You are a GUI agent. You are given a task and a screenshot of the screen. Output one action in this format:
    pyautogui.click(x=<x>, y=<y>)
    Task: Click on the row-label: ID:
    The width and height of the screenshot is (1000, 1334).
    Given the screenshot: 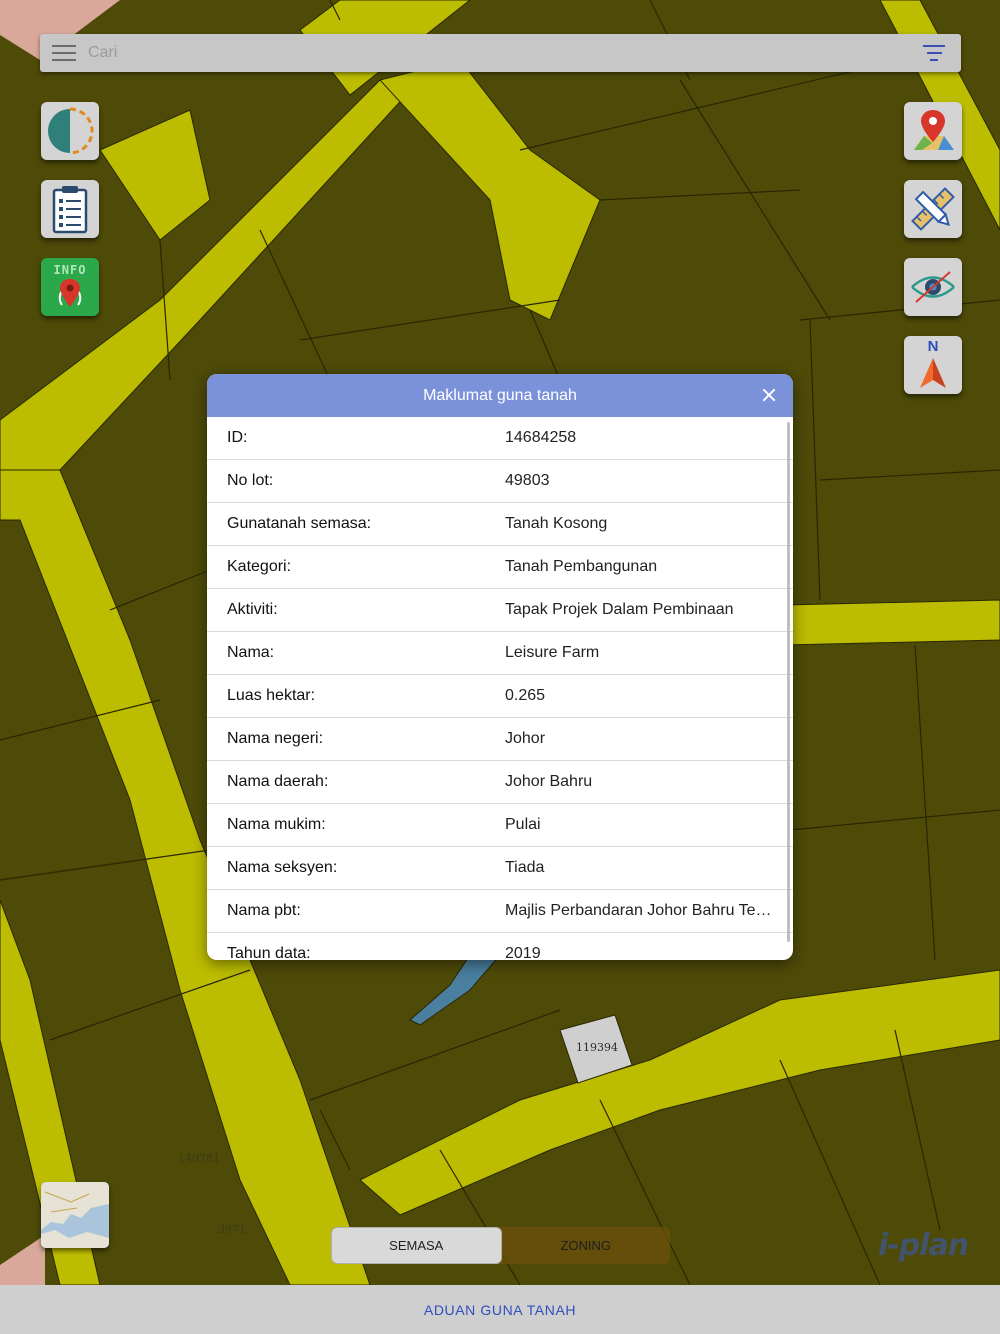 What is the action you would take?
    pyautogui.click(x=237, y=437)
    